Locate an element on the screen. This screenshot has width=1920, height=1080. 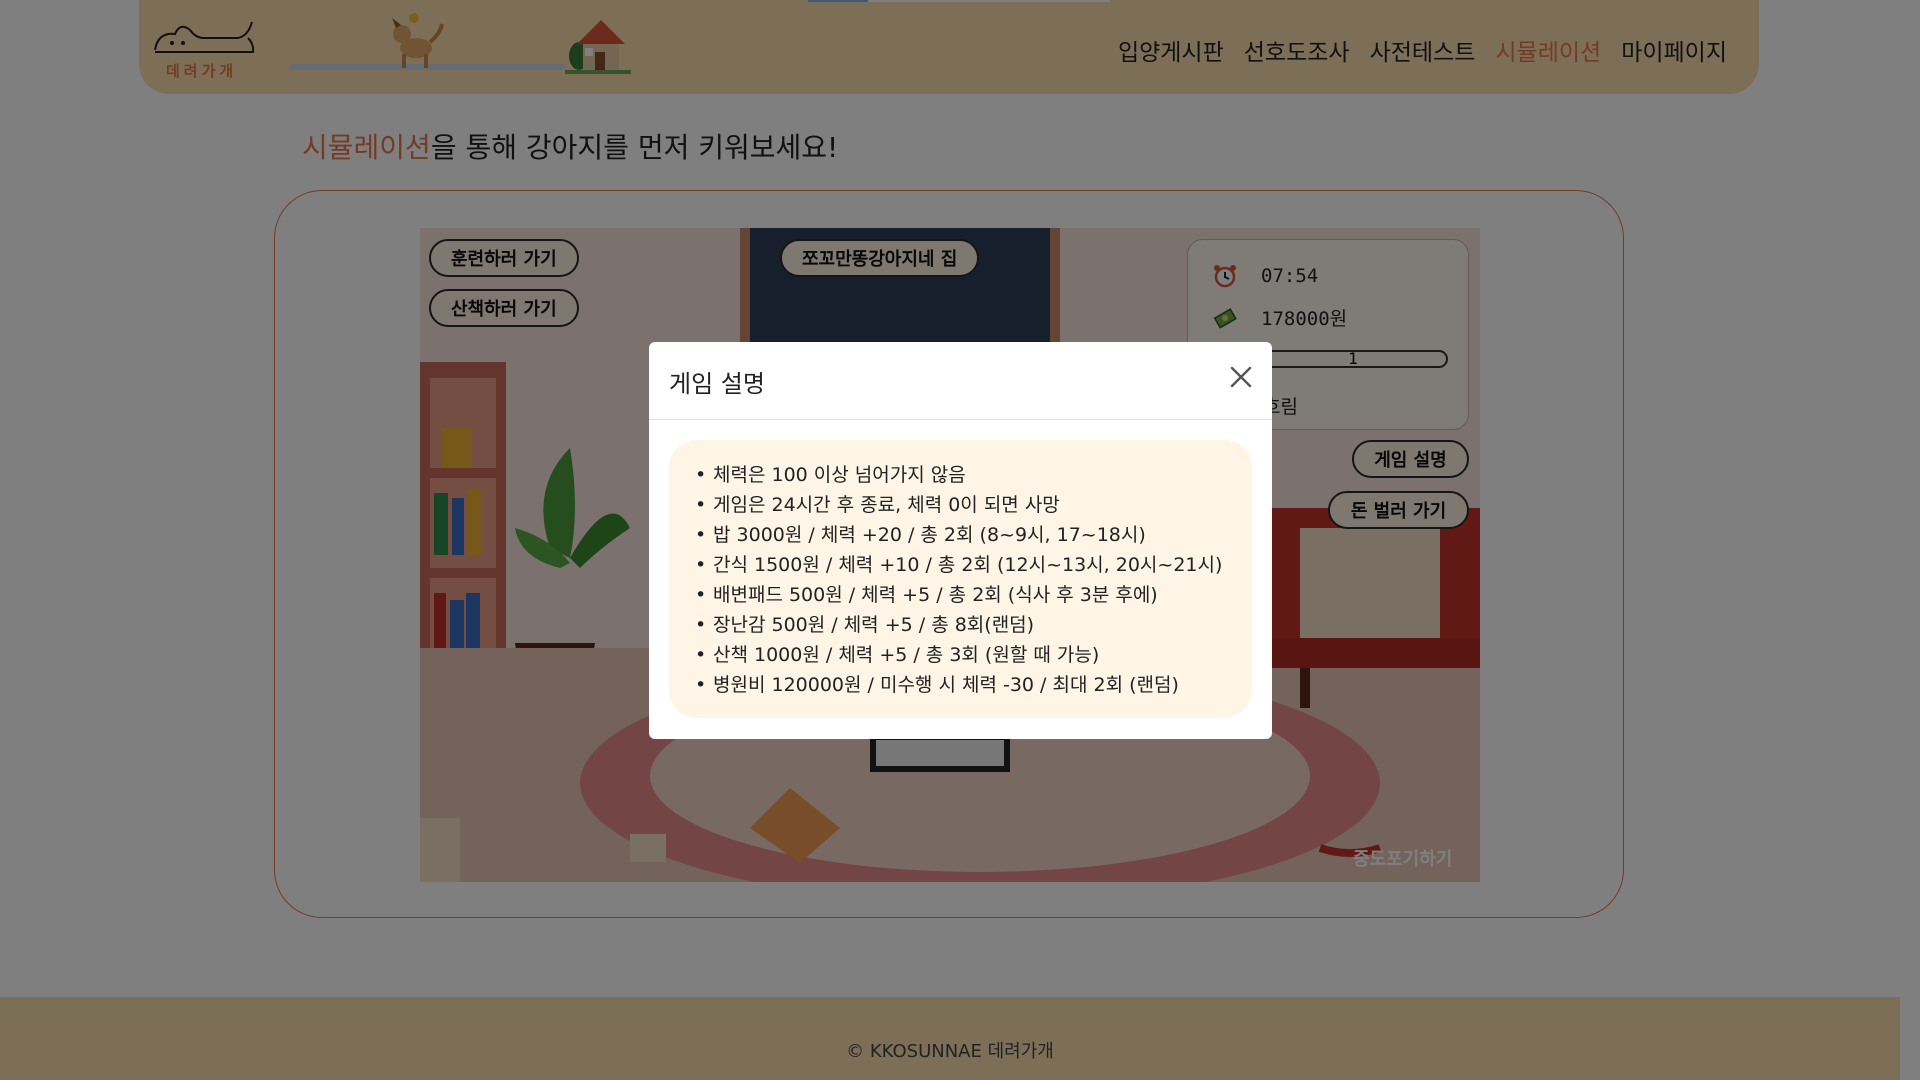
rule-item: 산책 1000원 / 체력 +5 / 총 3회 (원할 때 가능) is located at coordinates (963, 655).